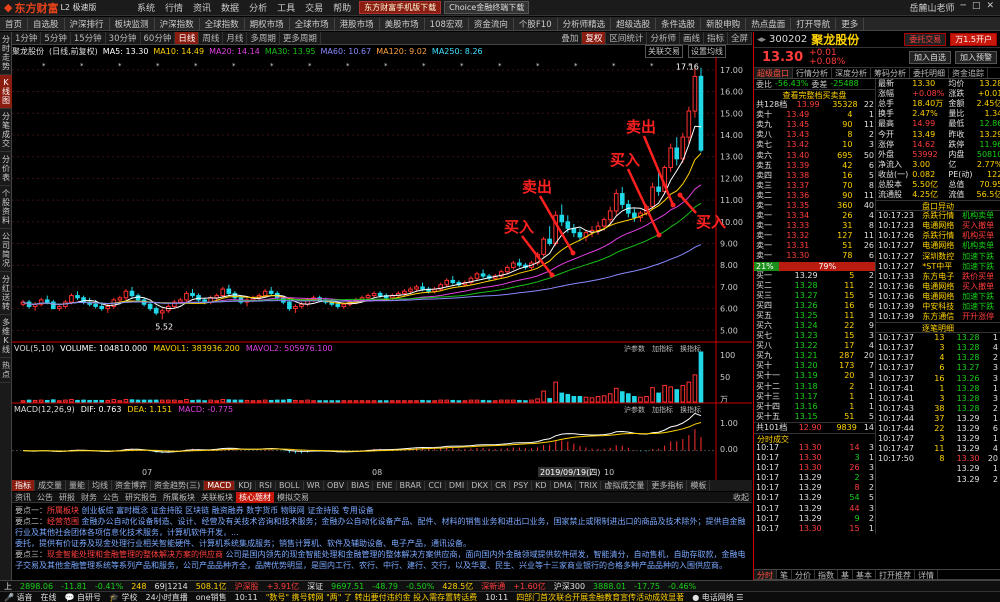  Describe the element at coordinates (815, 115) in the screenshot. I see `sell-level: 卖十 13.49 4 1` at that location.